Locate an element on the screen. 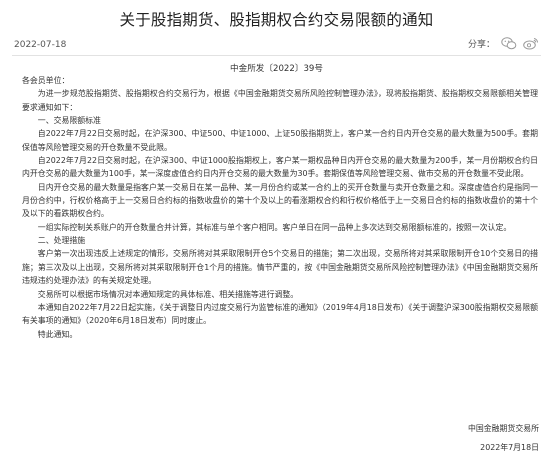 The width and height of the screenshot is (553, 466). publish-date: 2022-07-18 is located at coordinates (40, 45).